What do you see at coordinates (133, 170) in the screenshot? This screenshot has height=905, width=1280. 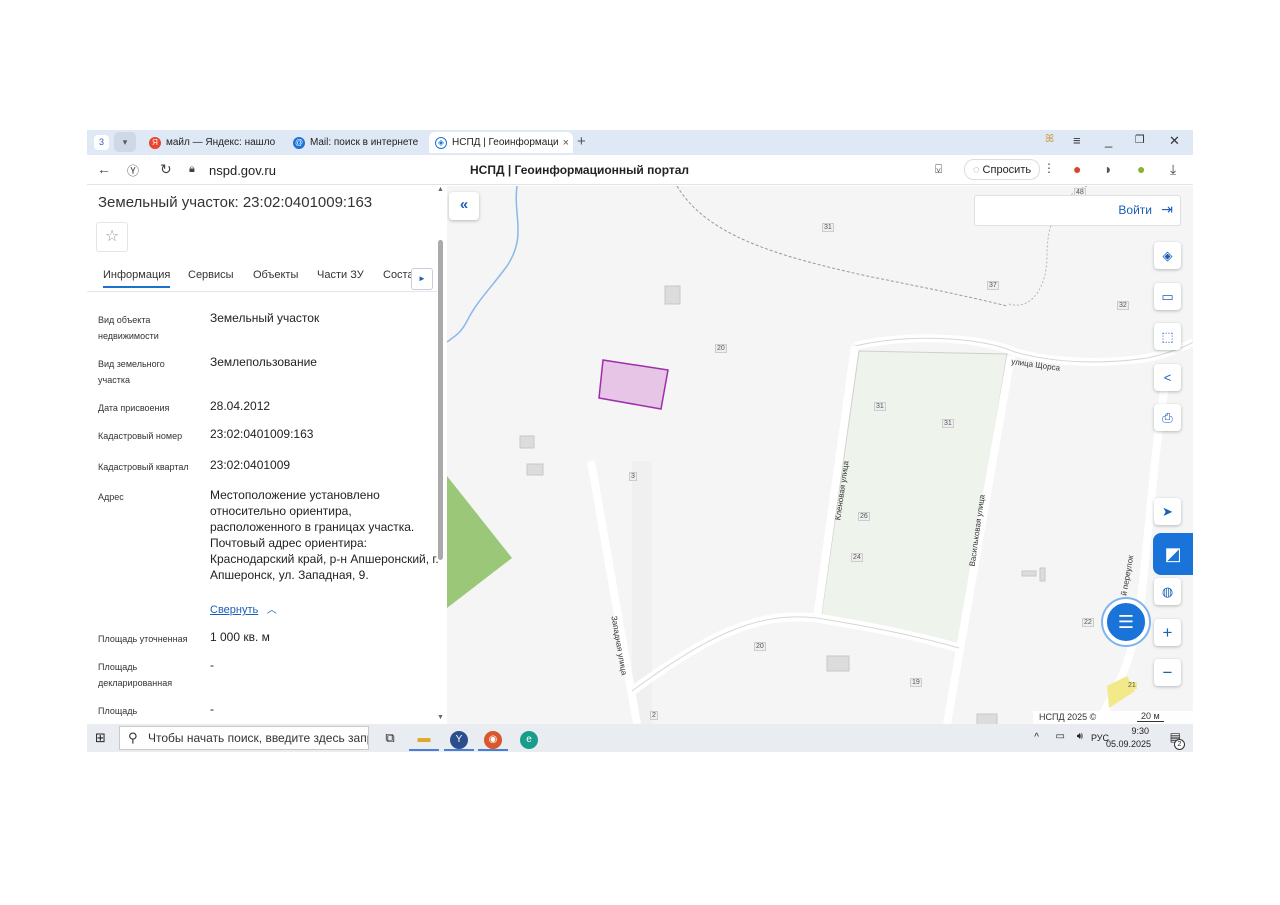 I see `yandex-home-button: Ⓨ` at bounding box center [133, 170].